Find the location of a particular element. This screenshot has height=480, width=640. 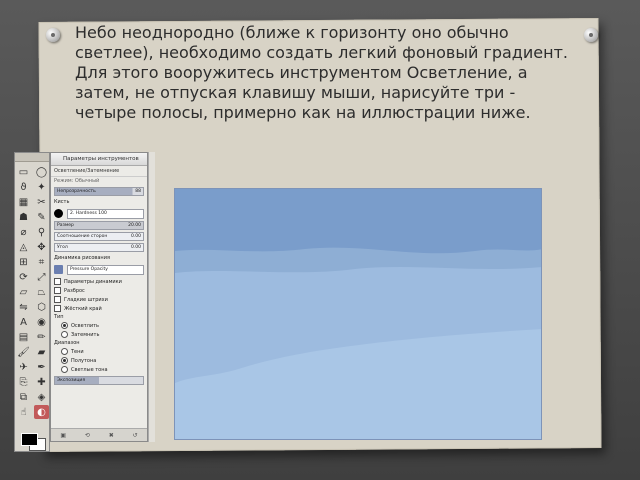

opacity-label: Непрозрачность is located at coordinates (76, 191).